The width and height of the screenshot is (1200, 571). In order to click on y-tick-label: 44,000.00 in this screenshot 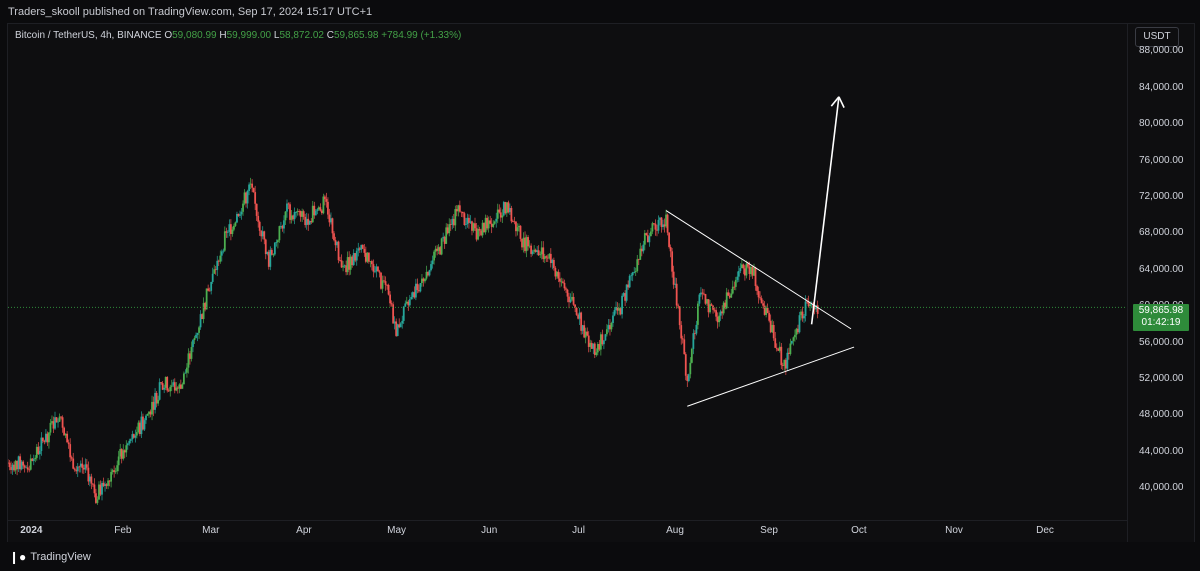, I will do `click(1161, 451)`.